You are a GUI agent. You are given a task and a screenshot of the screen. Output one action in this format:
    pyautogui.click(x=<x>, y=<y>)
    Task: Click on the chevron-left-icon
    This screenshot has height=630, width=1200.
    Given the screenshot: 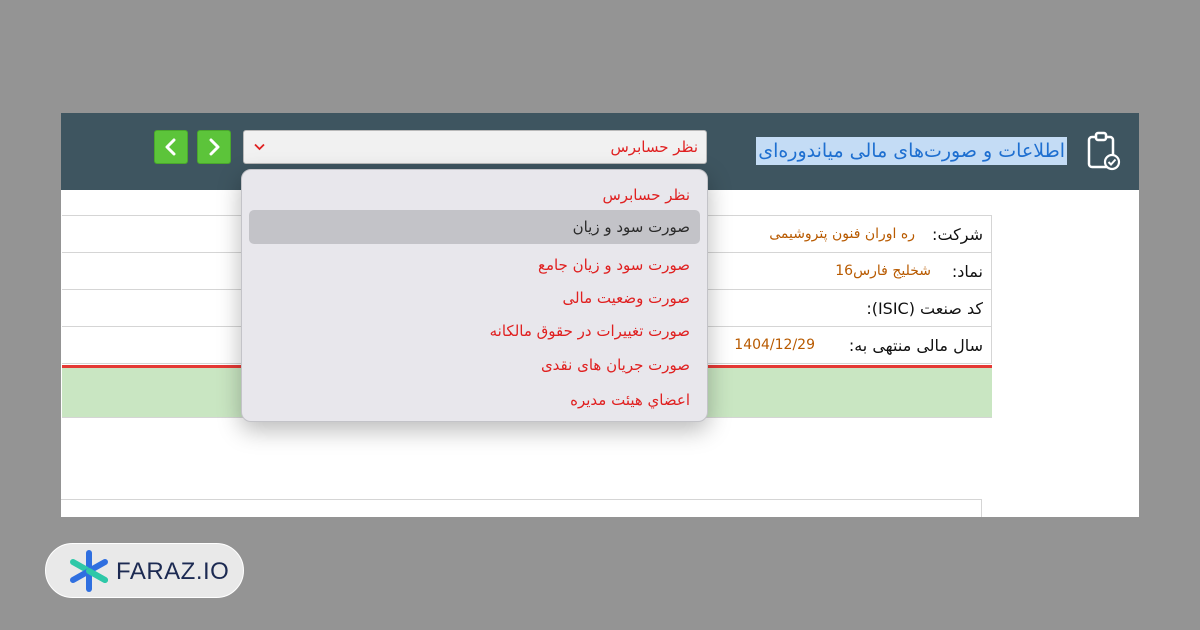 What is the action you would take?
    pyautogui.click(x=170, y=147)
    